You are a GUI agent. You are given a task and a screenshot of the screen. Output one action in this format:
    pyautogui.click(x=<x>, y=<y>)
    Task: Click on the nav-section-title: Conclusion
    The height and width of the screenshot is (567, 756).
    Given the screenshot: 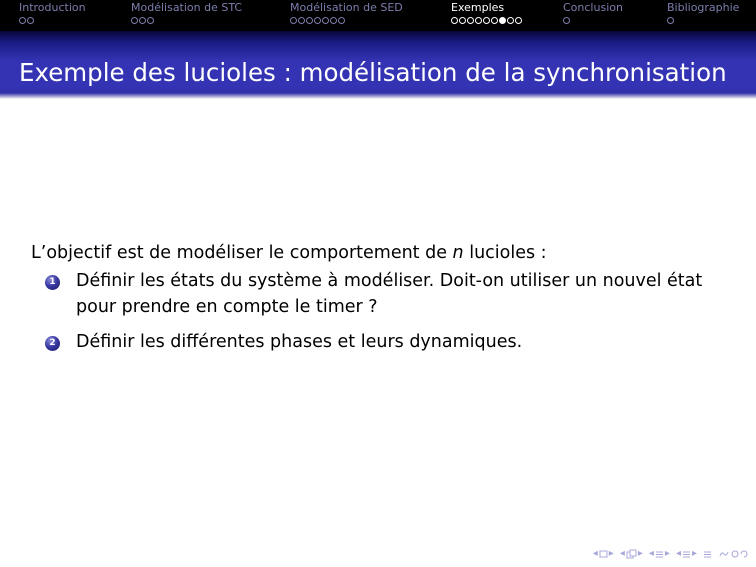 What is the action you would take?
    pyautogui.click(x=593, y=7)
    